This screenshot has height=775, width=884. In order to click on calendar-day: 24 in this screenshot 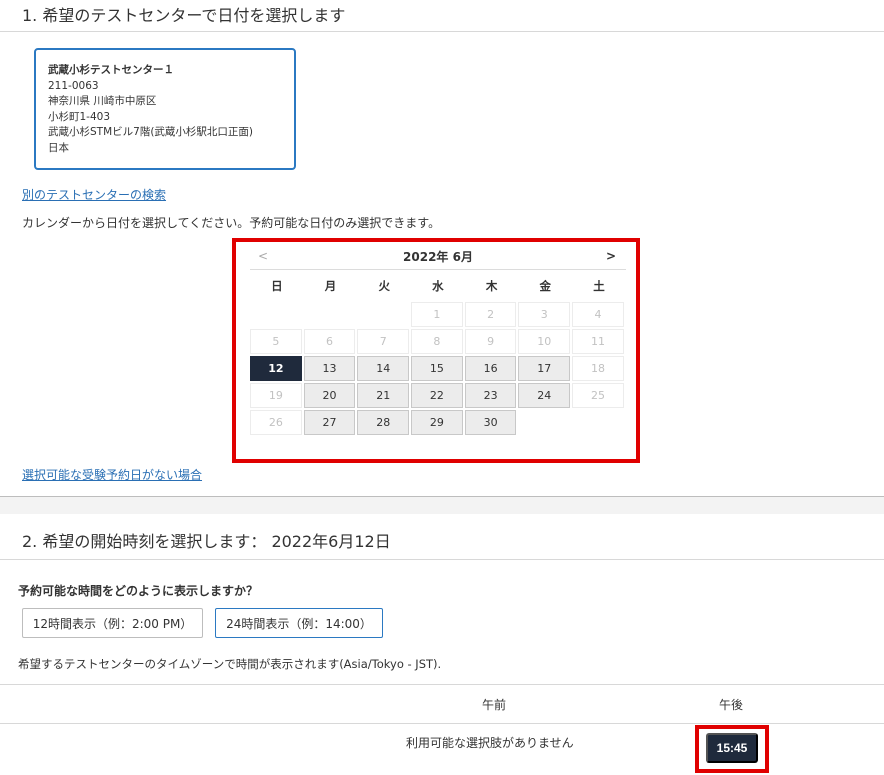, I will do `click(544, 395)`.